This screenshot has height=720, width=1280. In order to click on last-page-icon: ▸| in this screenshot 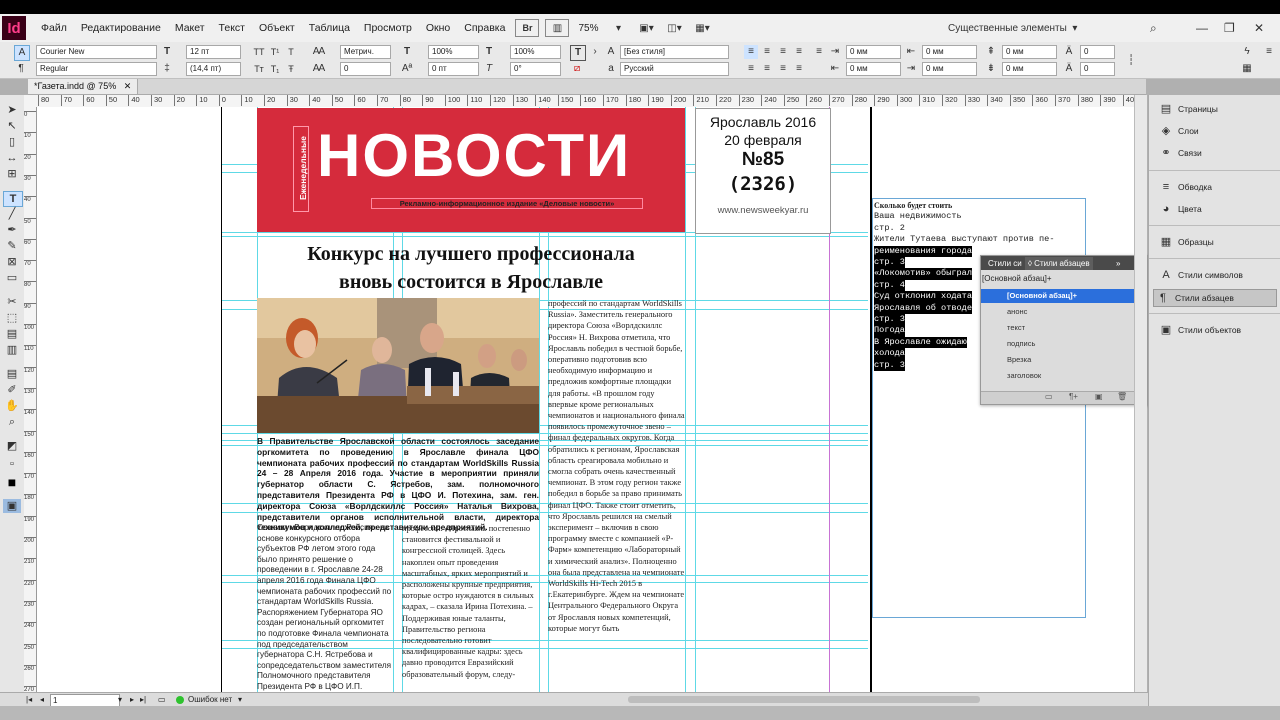, I will do `click(143, 700)`.